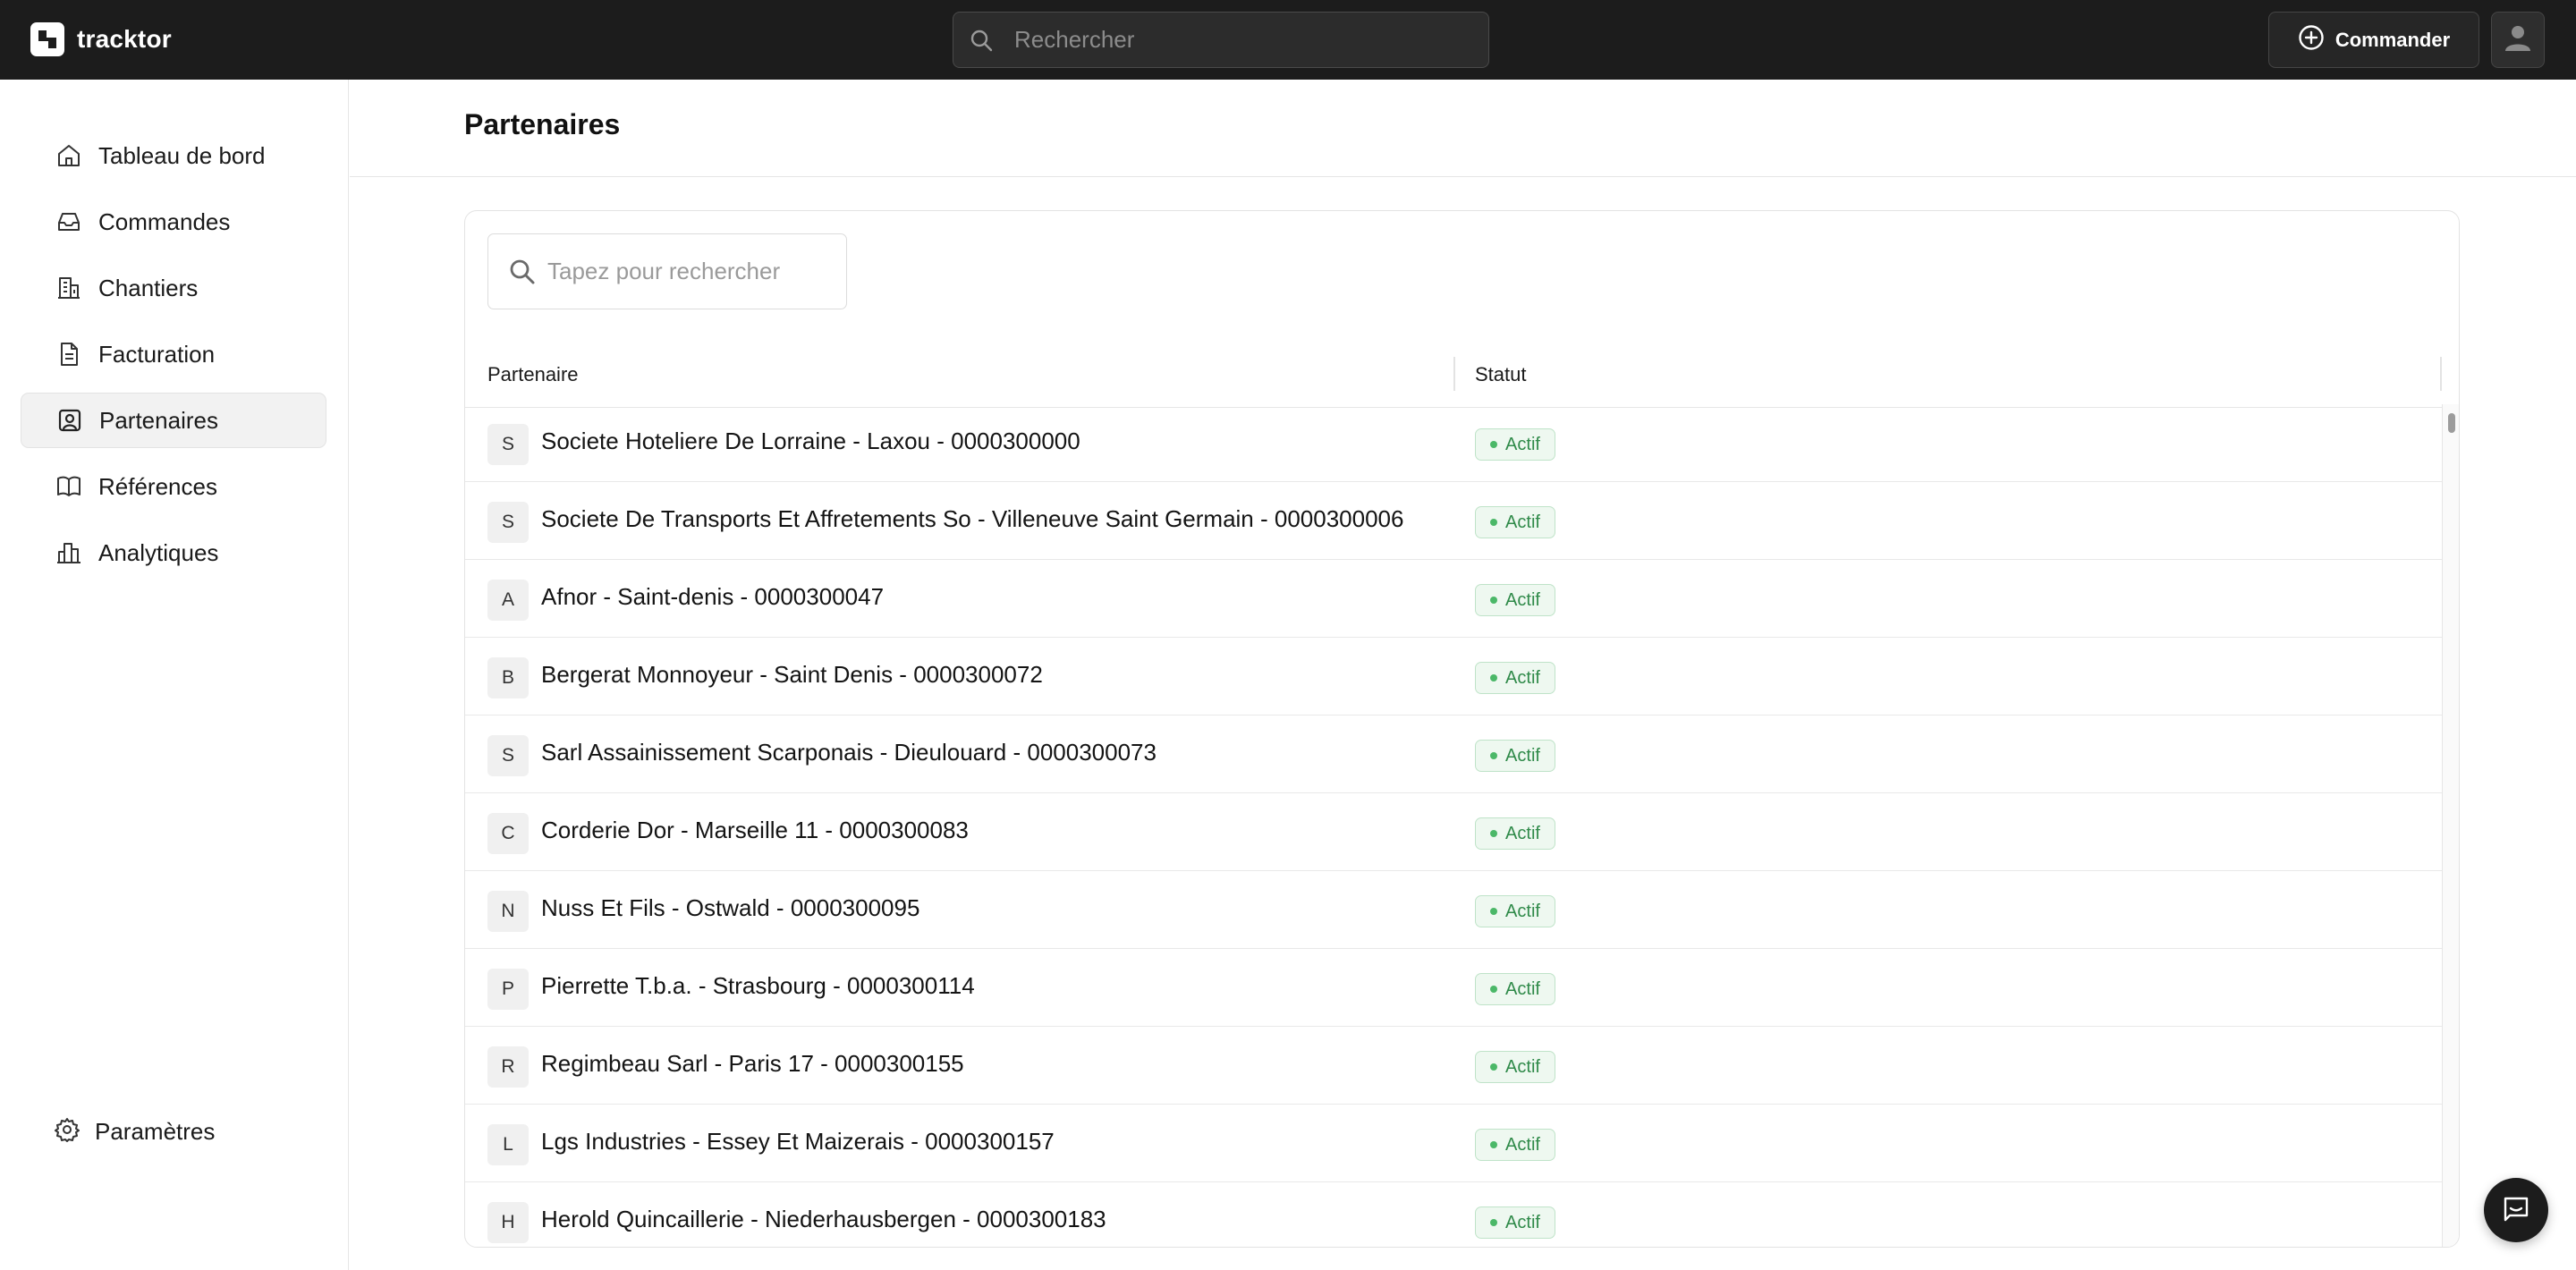 Image resolution: width=2576 pixels, height=1270 pixels. I want to click on document-icon, so click(68, 355).